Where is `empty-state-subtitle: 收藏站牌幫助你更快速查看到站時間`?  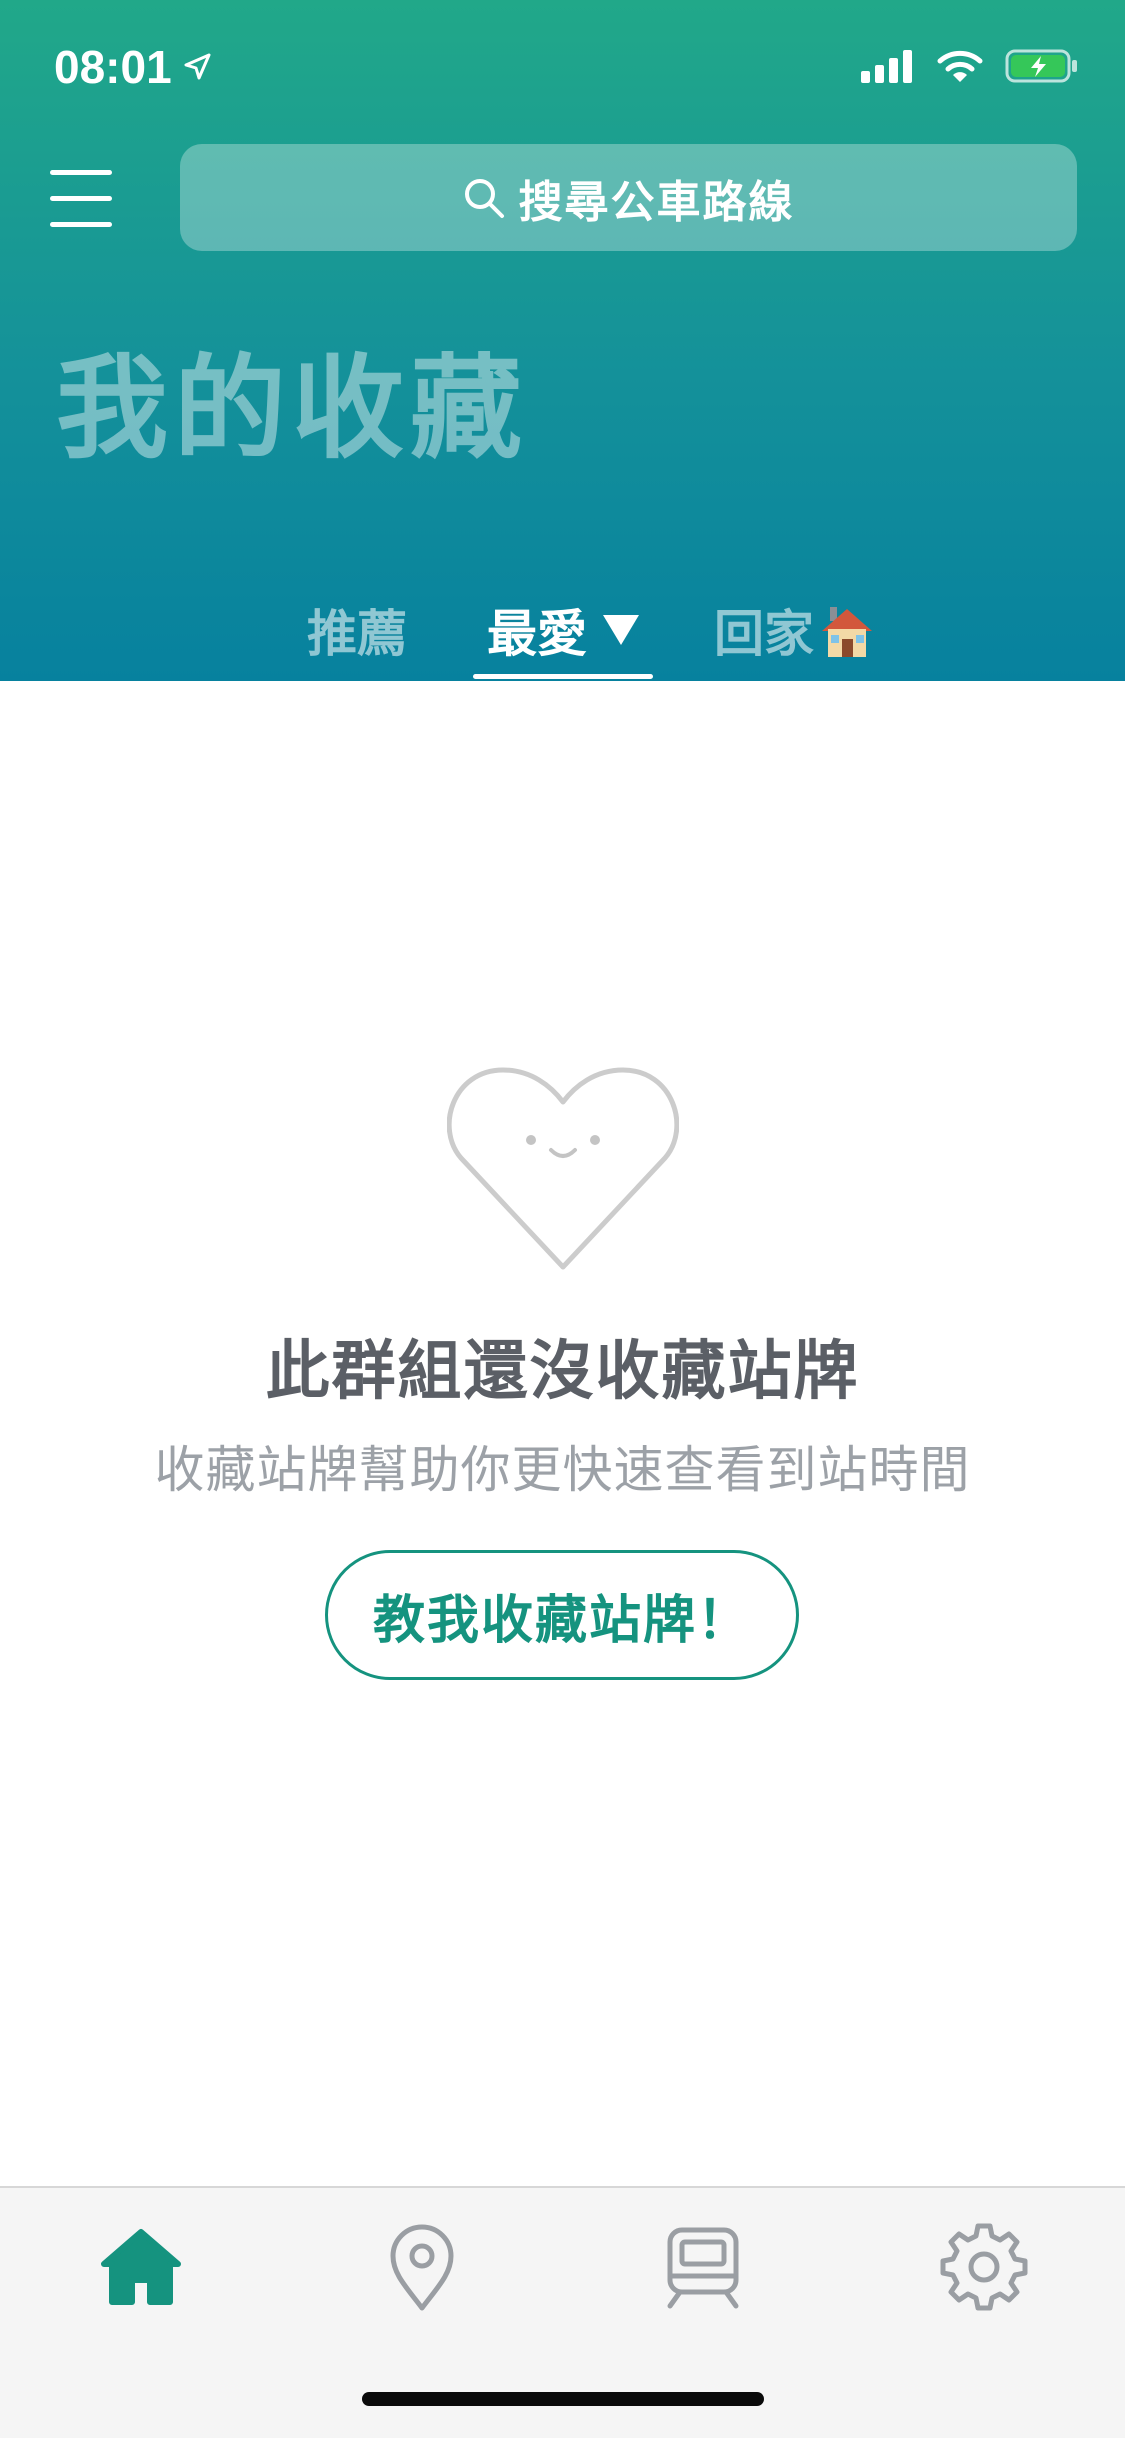
empty-state-subtitle: 收藏站牌幫助你更快速查看到站時間 is located at coordinates (562, 1470).